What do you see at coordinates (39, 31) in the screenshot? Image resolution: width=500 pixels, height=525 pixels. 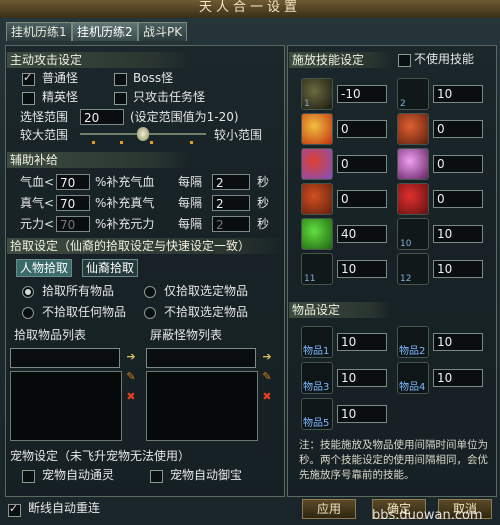 I see `tab-auto-1: 挂机历练1` at bounding box center [39, 31].